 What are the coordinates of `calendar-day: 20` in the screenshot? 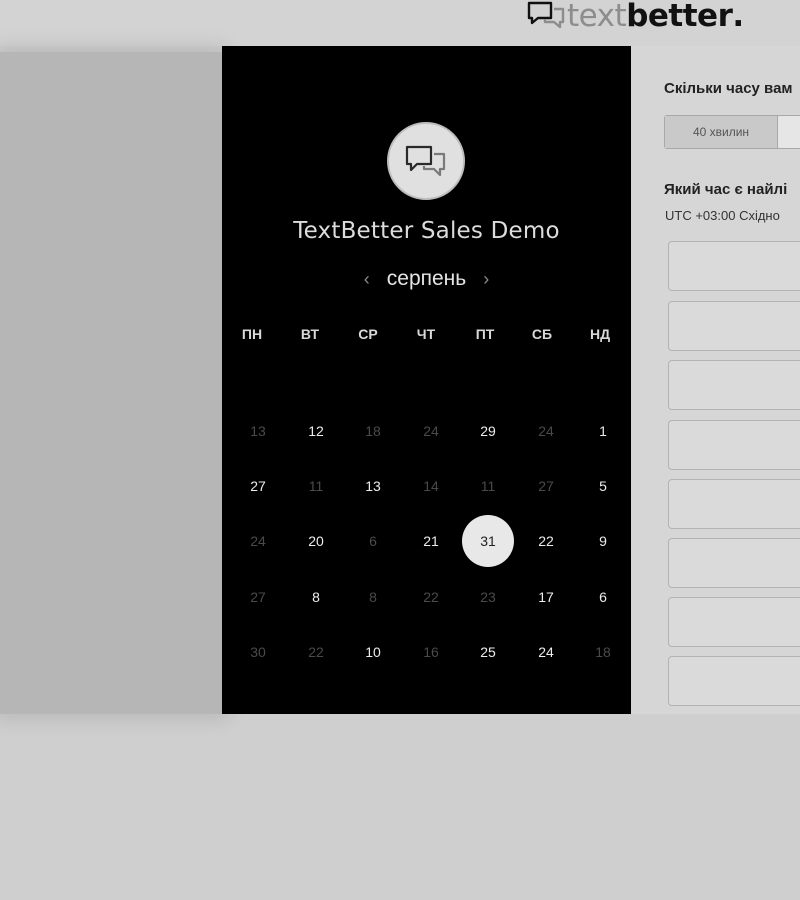 It's located at (316, 541).